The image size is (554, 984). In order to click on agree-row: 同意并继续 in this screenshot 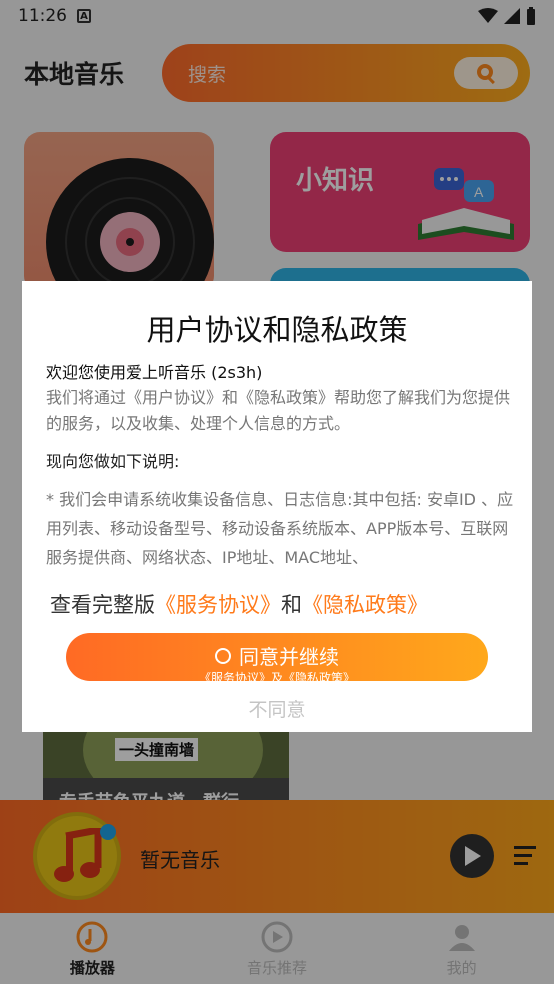, I will do `click(277, 655)`.